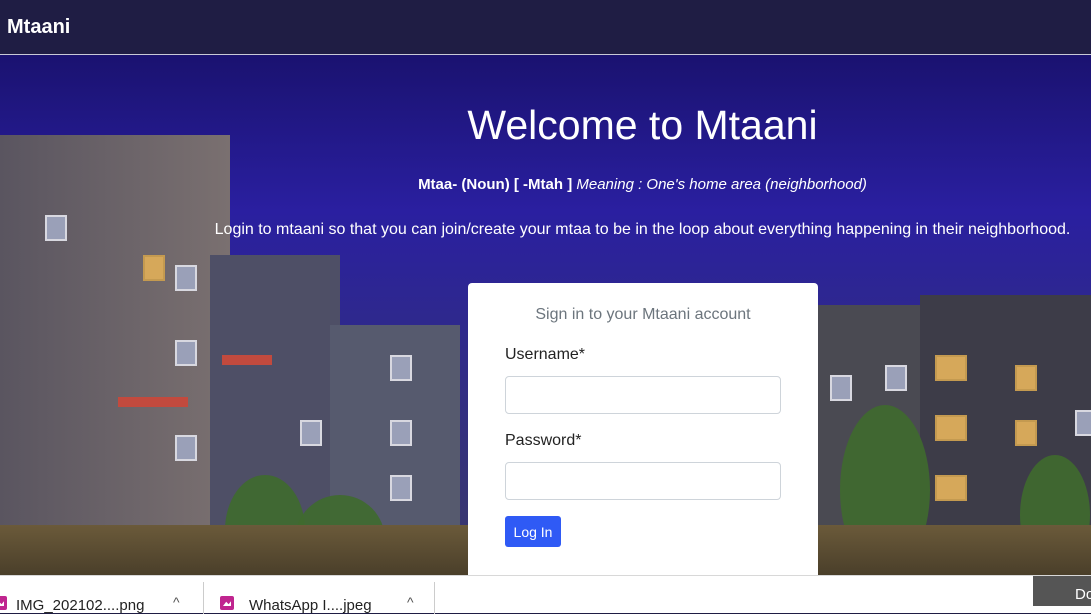 The image size is (1091, 614). What do you see at coordinates (533, 531) in the screenshot?
I see `login-button: Log In` at bounding box center [533, 531].